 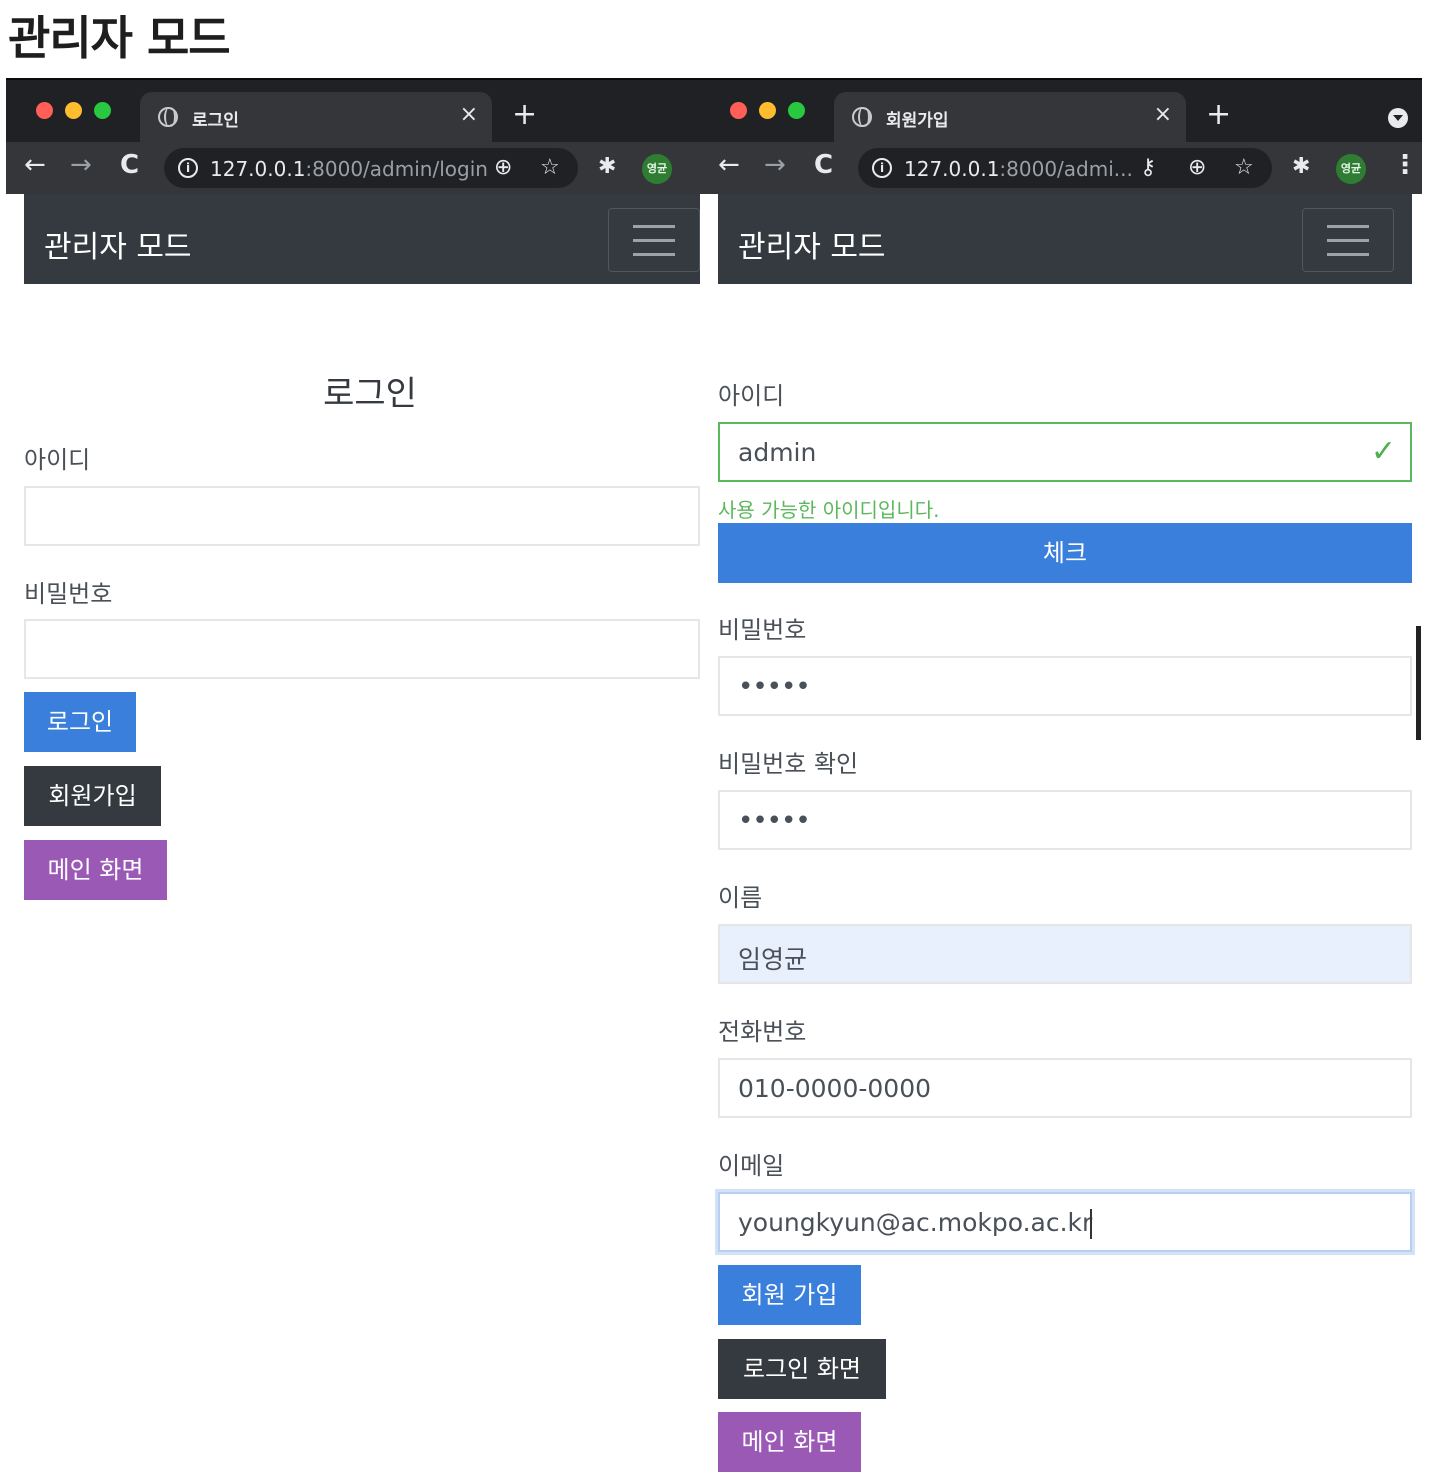 What do you see at coordinates (774, 687) in the screenshot?
I see `password-dots: •••••` at bounding box center [774, 687].